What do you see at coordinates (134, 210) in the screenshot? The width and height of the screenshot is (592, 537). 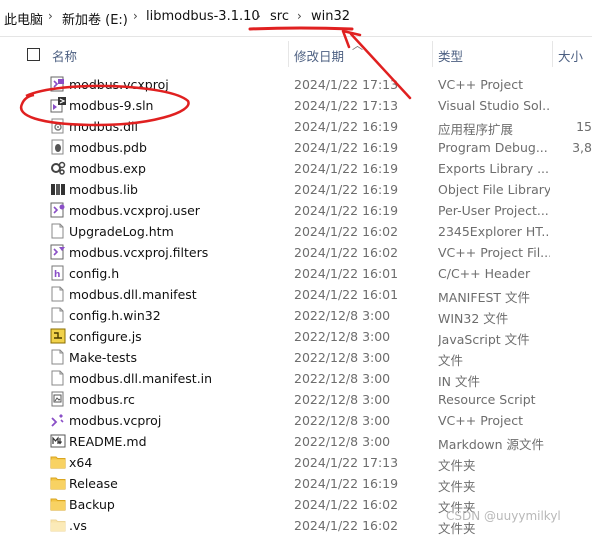 I see `file-name: modbus.vcxproj.user` at bounding box center [134, 210].